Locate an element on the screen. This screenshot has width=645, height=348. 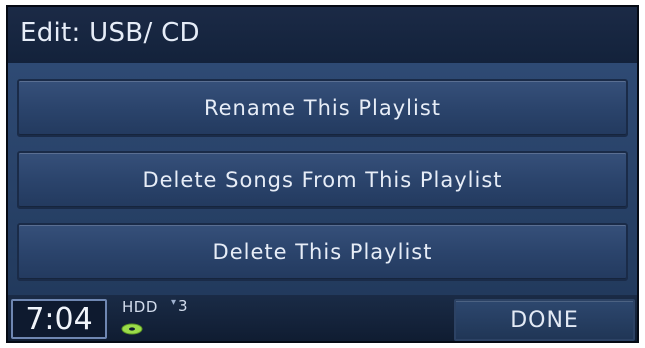
clock: 7:04 is located at coordinates (59, 319).